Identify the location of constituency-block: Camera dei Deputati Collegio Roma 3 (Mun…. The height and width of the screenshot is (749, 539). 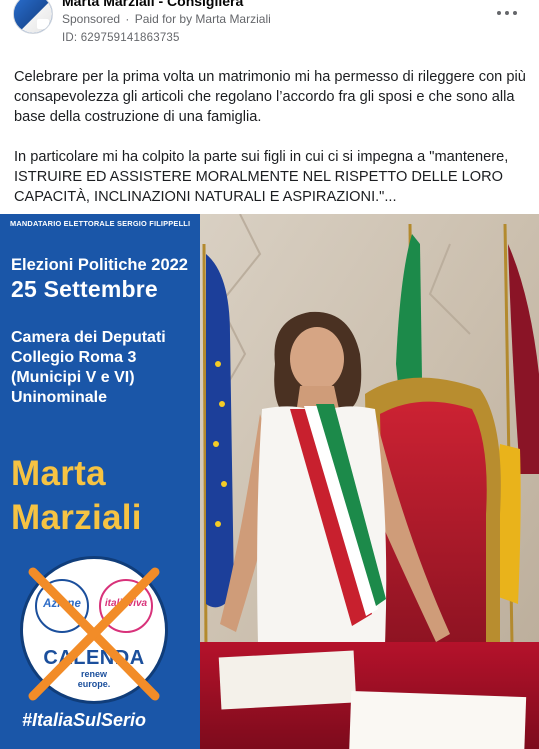
(103, 368).